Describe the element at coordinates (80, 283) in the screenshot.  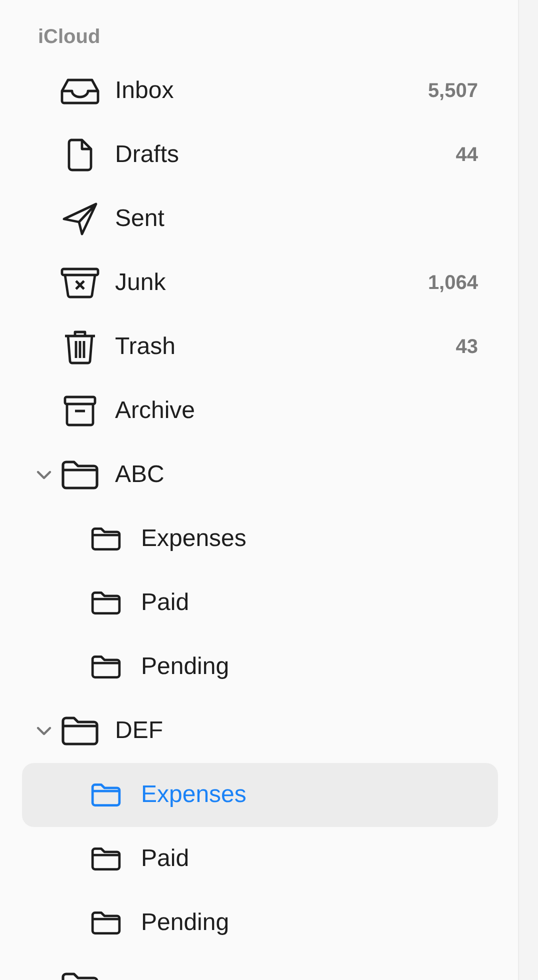
I see `junk-bin-icon` at that location.